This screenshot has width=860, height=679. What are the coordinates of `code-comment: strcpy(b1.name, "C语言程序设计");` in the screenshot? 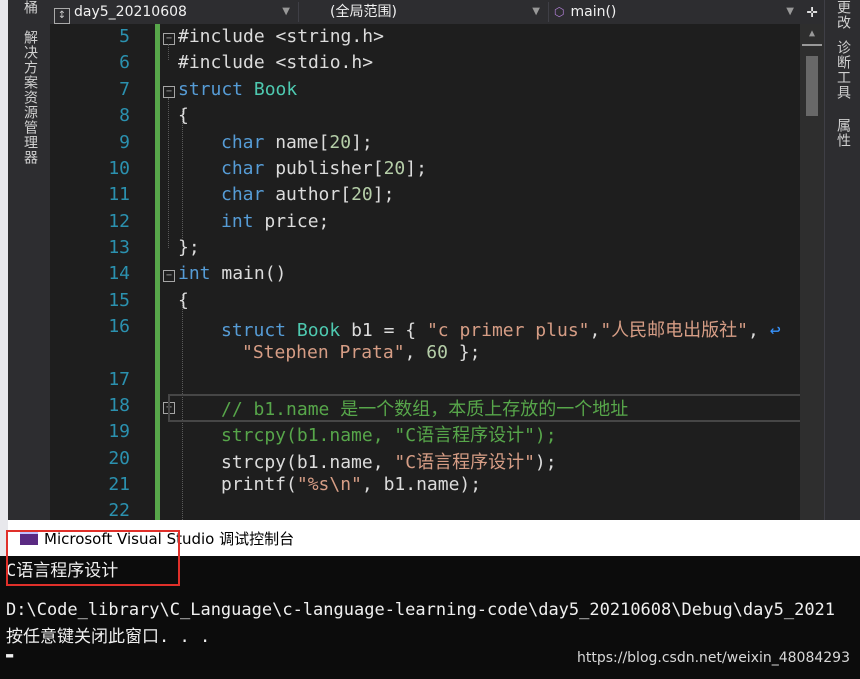 It's located at (389, 435).